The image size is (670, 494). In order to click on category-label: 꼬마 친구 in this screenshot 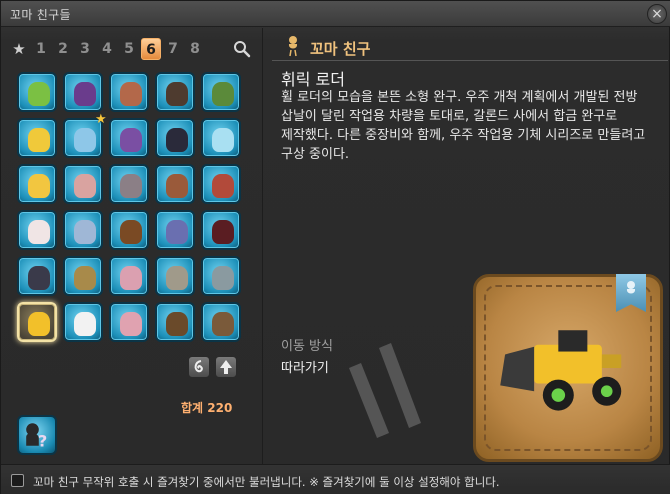, I will do `click(340, 49)`.